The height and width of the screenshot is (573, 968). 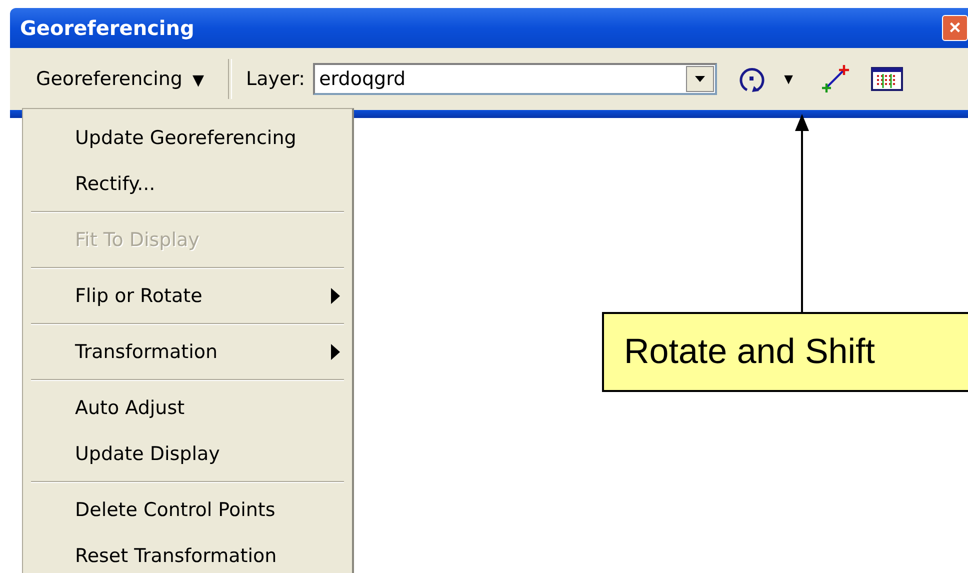 What do you see at coordinates (187, 408) in the screenshot?
I see `menu-item: Auto Adjust` at bounding box center [187, 408].